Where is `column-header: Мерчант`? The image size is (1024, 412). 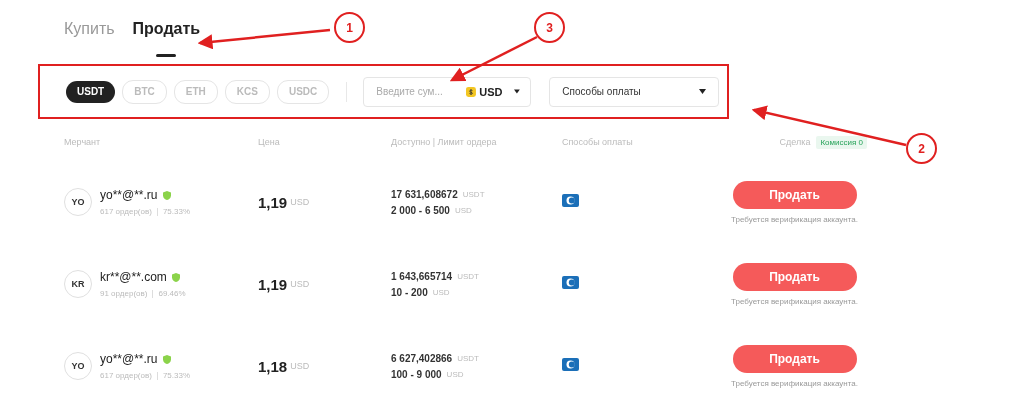
column-header: Мерчант is located at coordinates (83, 142).